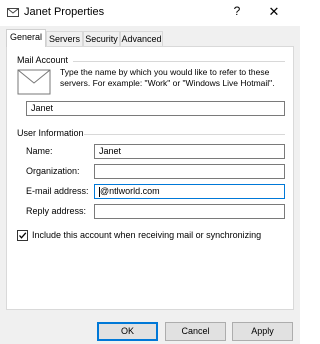 The image size is (320, 344). Describe the element at coordinates (184, 134) in the screenshot. I see `user-information-divider` at that location.